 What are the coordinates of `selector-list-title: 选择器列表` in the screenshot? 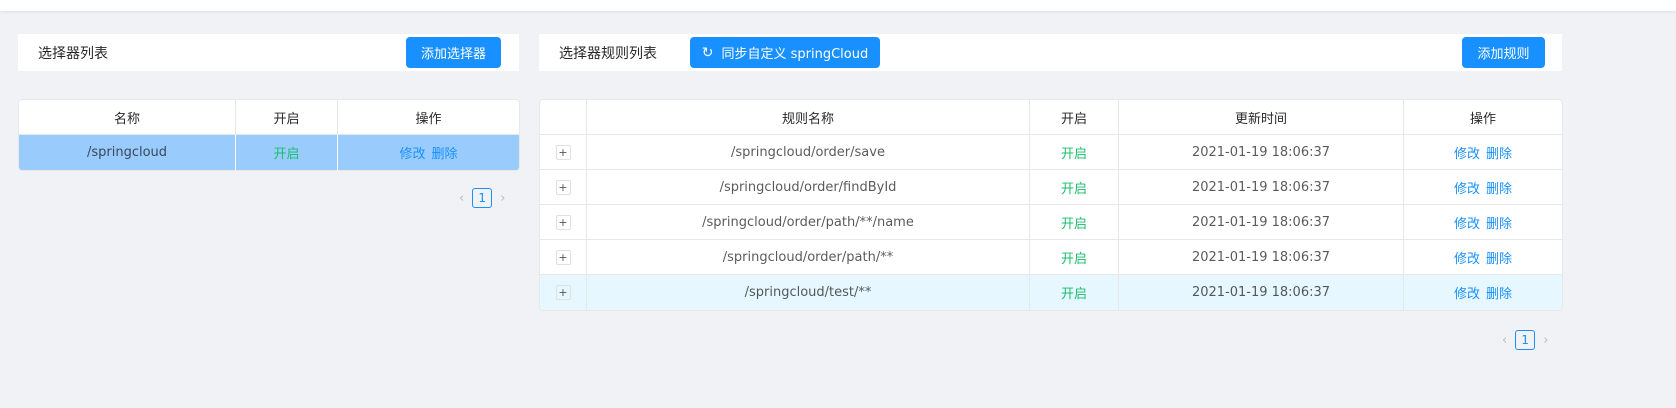 It's located at (73, 53).